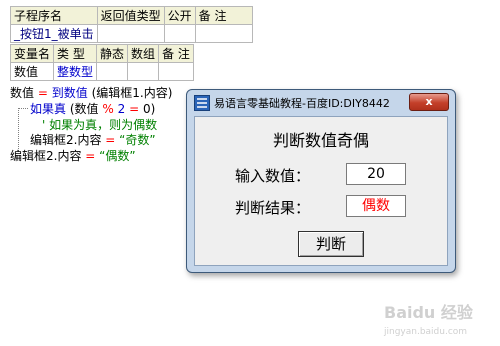  I want to click on variable-table: 变量名 类 型 静态 数组 备 注 数值 整数型, so click(101, 62).